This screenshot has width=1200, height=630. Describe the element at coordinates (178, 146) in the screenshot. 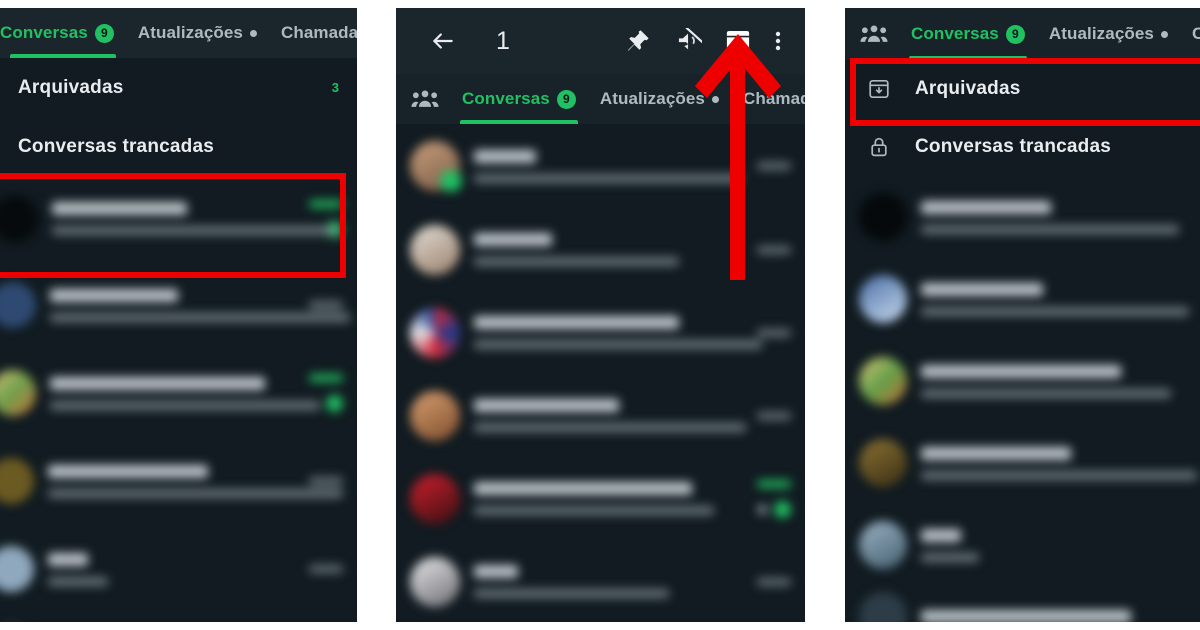

I see `shortcut-conversas-trancadas-panel1: Conversas trancadas` at that location.